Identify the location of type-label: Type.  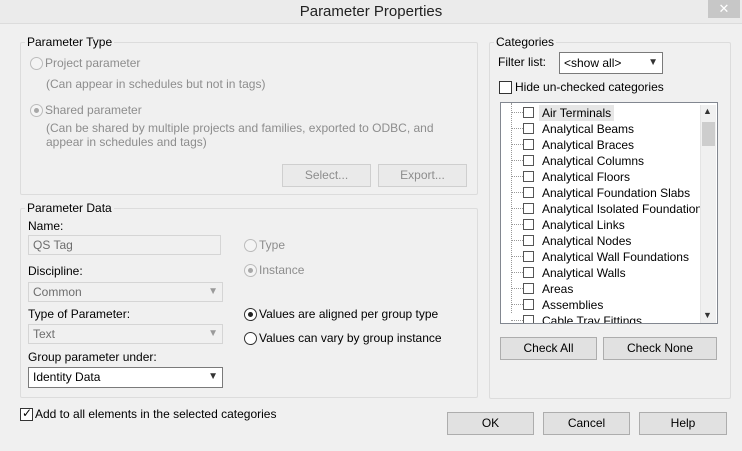
(272, 245).